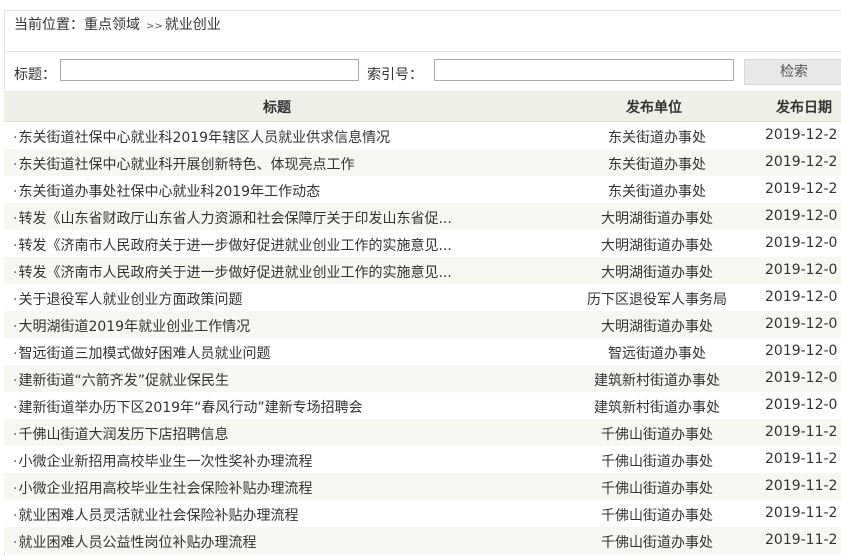 This screenshot has width=841, height=556. I want to click on article-title-link: ·小微企业招用高校毕业生社会保险补贴办理流程, so click(162, 488).